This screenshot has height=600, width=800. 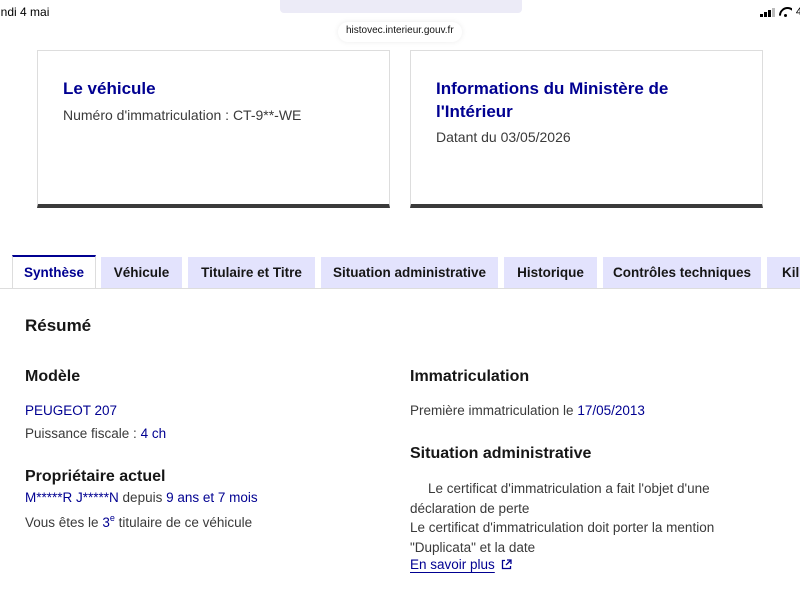 I want to click on registration-heading: Immatriculation, so click(x=470, y=376).